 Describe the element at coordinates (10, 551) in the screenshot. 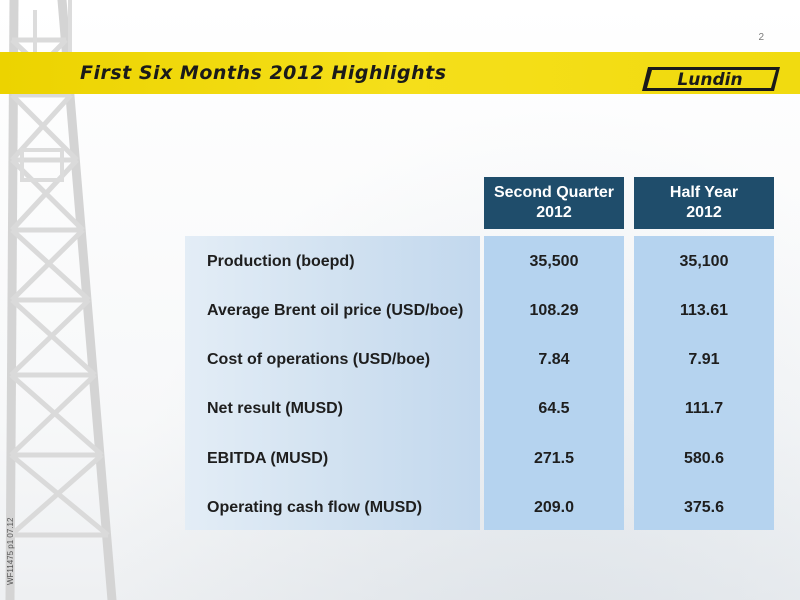

I see `document-code: WF11475 p1 07.12` at that location.